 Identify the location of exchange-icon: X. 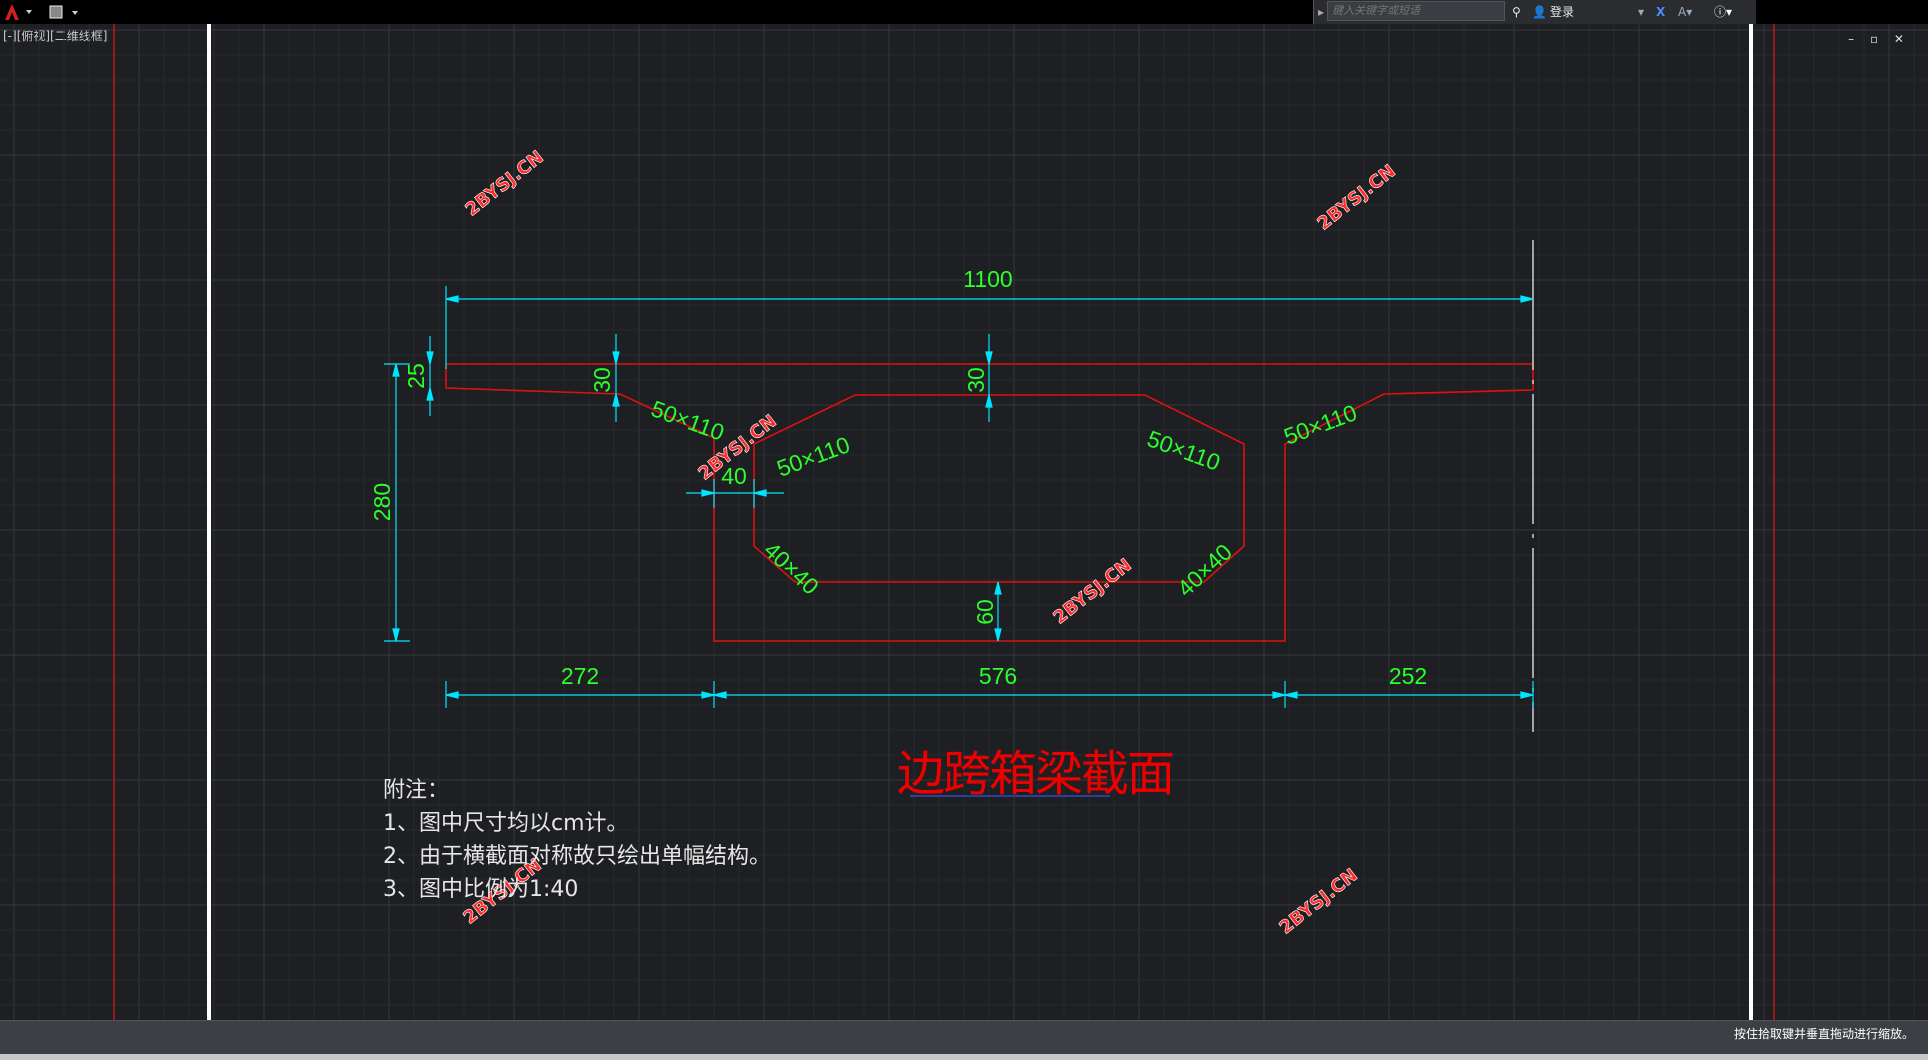
(1660, 12).